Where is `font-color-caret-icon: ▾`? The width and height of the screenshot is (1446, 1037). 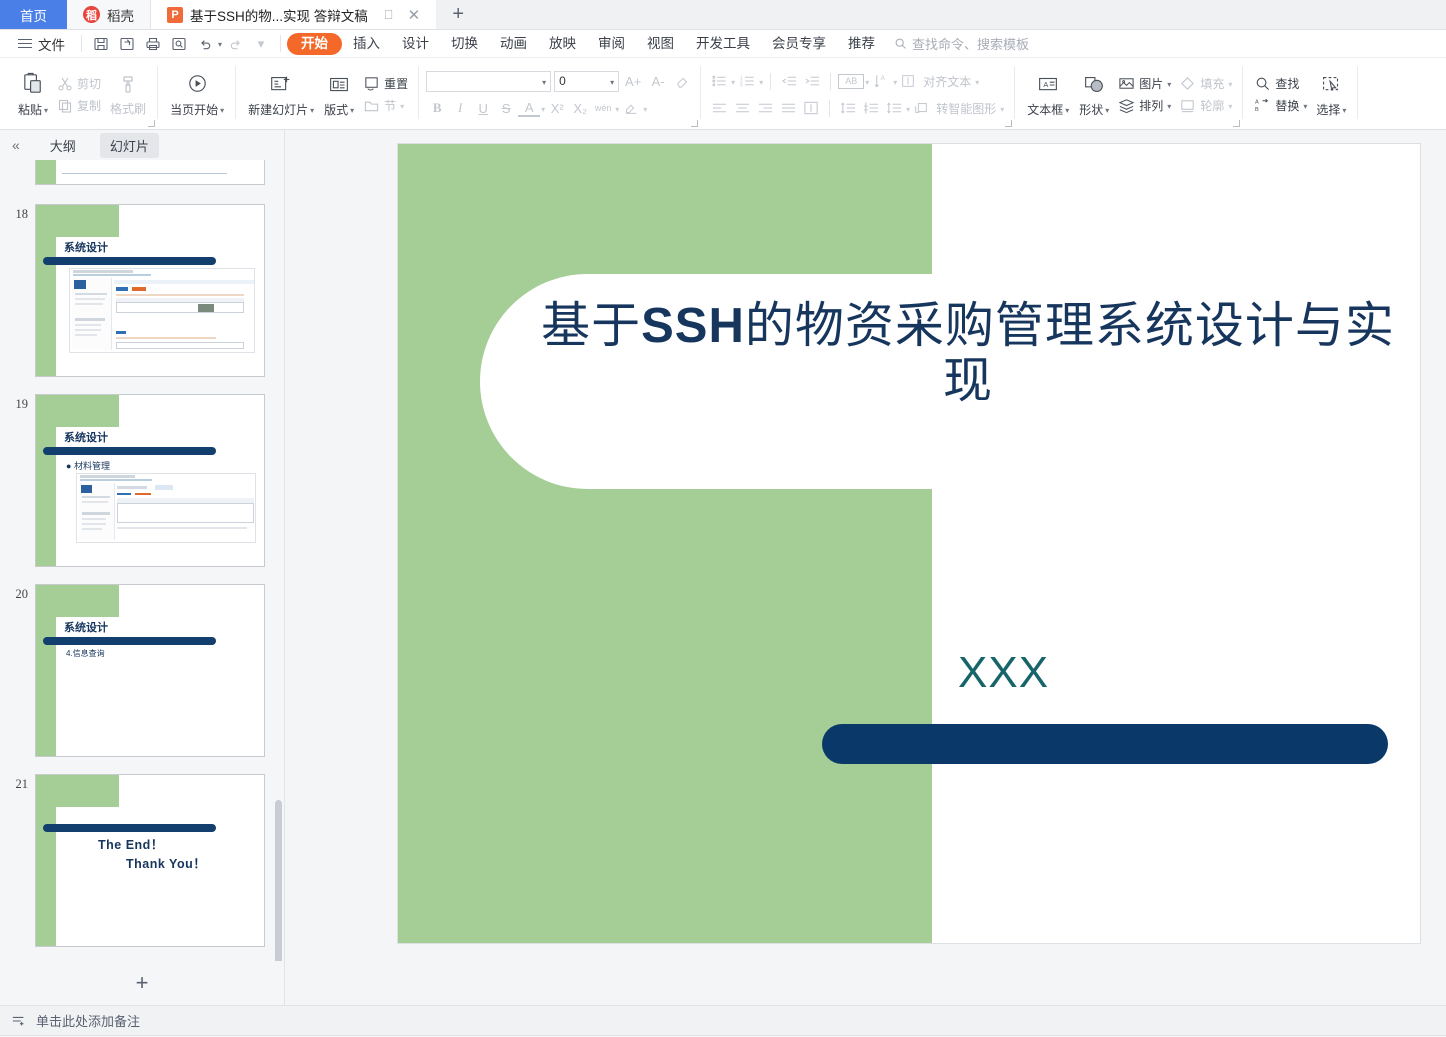 font-color-caret-icon: ▾ is located at coordinates (543, 109).